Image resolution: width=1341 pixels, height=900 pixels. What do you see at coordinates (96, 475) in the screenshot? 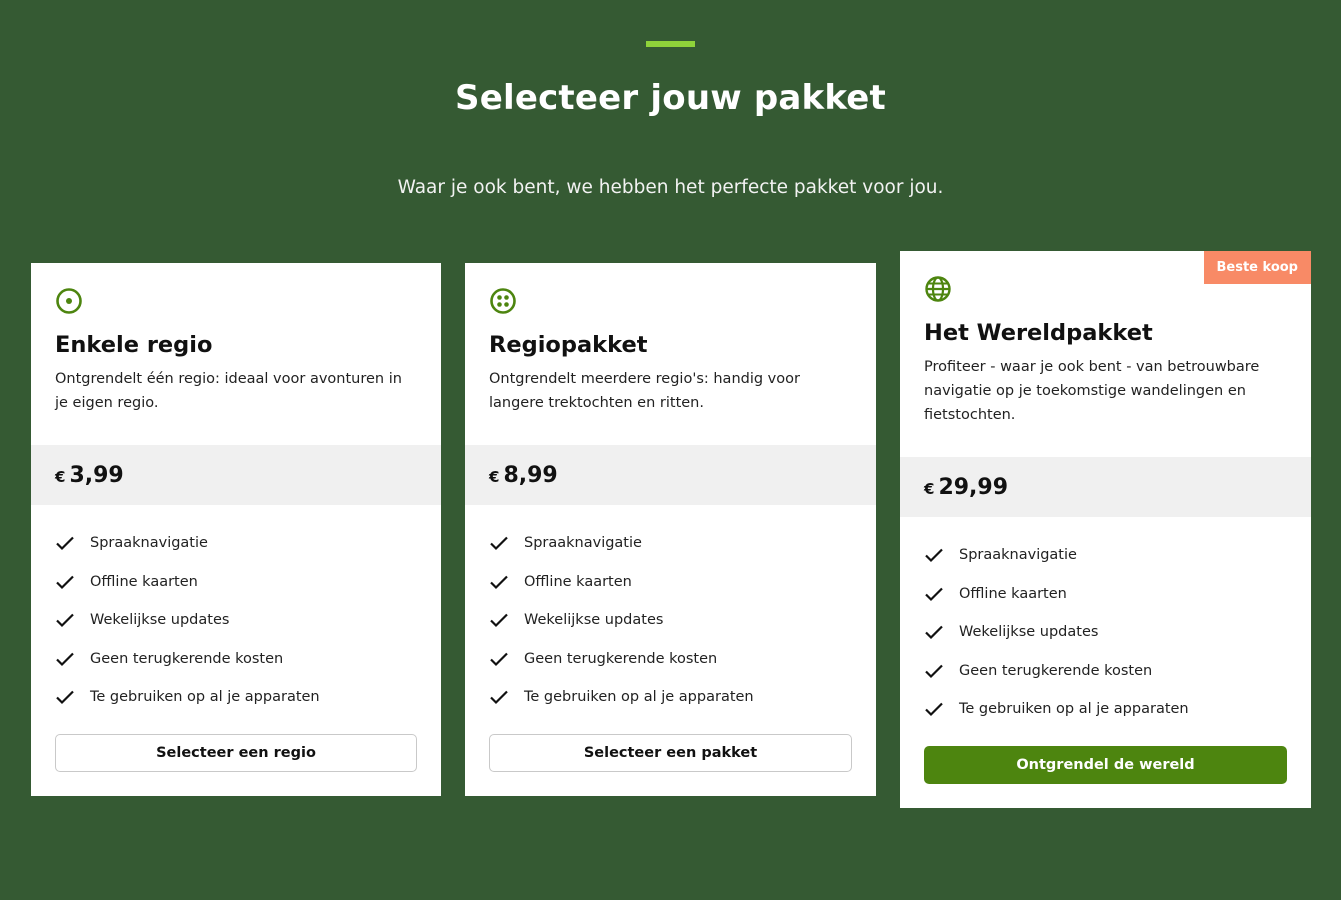
I see `price-amount: 3,99` at bounding box center [96, 475].